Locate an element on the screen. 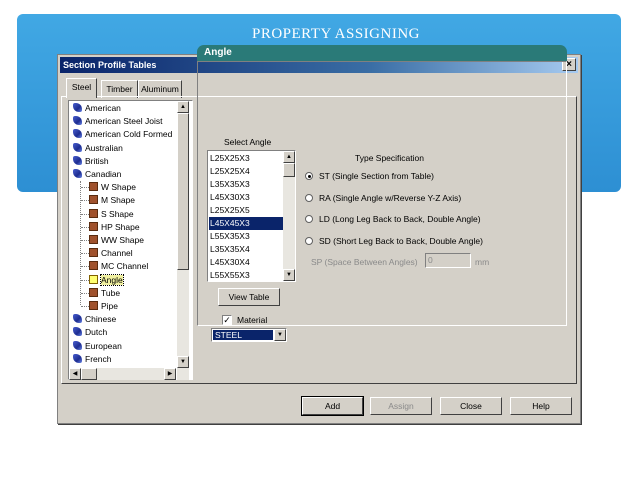  sp-unit: mm is located at coordinates (482, 262).